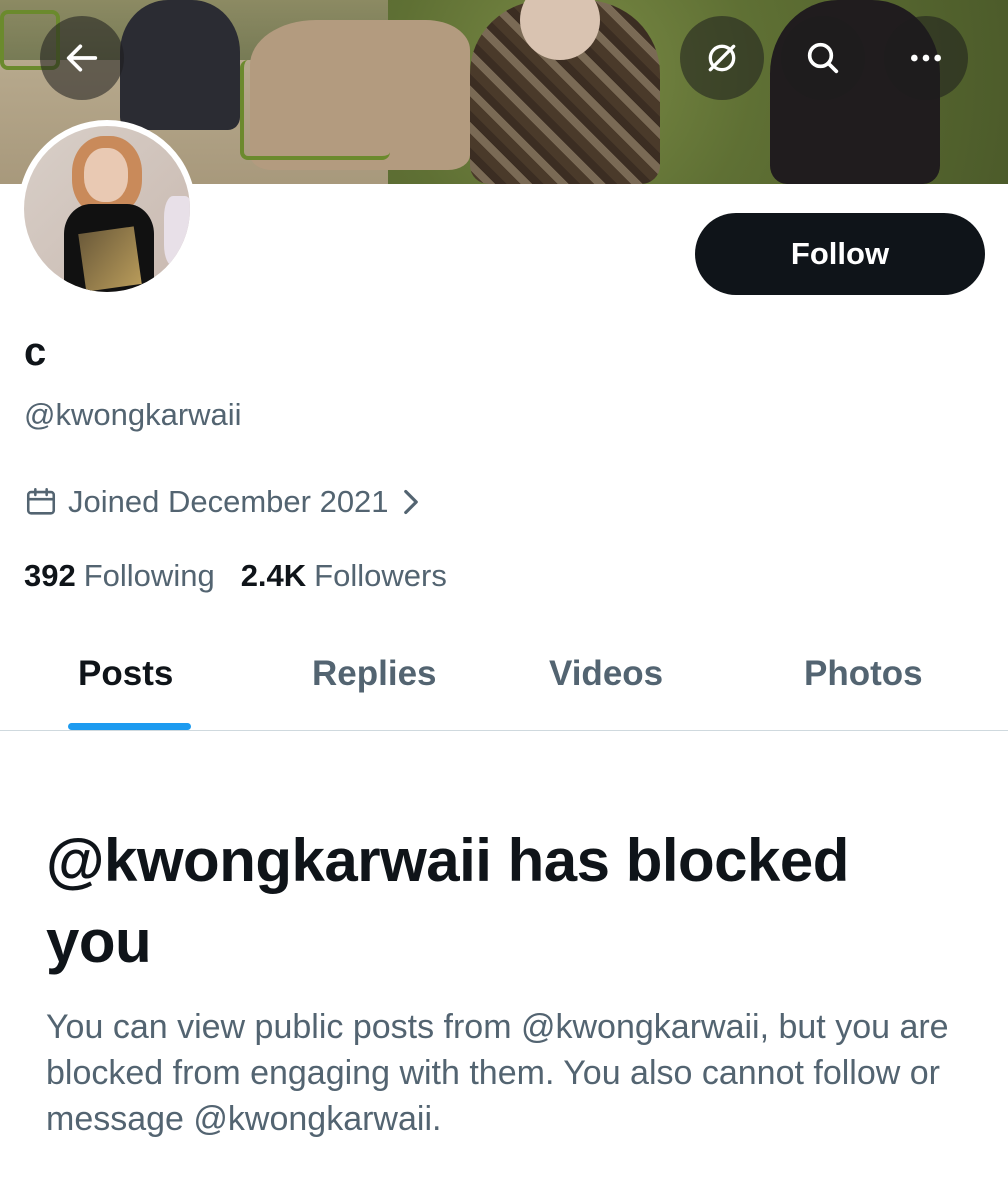 The width and height of the screenshot is (1008, 1200). Describe the element at coordinates (315, 110) in the screenshot. I see `banner-chair` at that location.